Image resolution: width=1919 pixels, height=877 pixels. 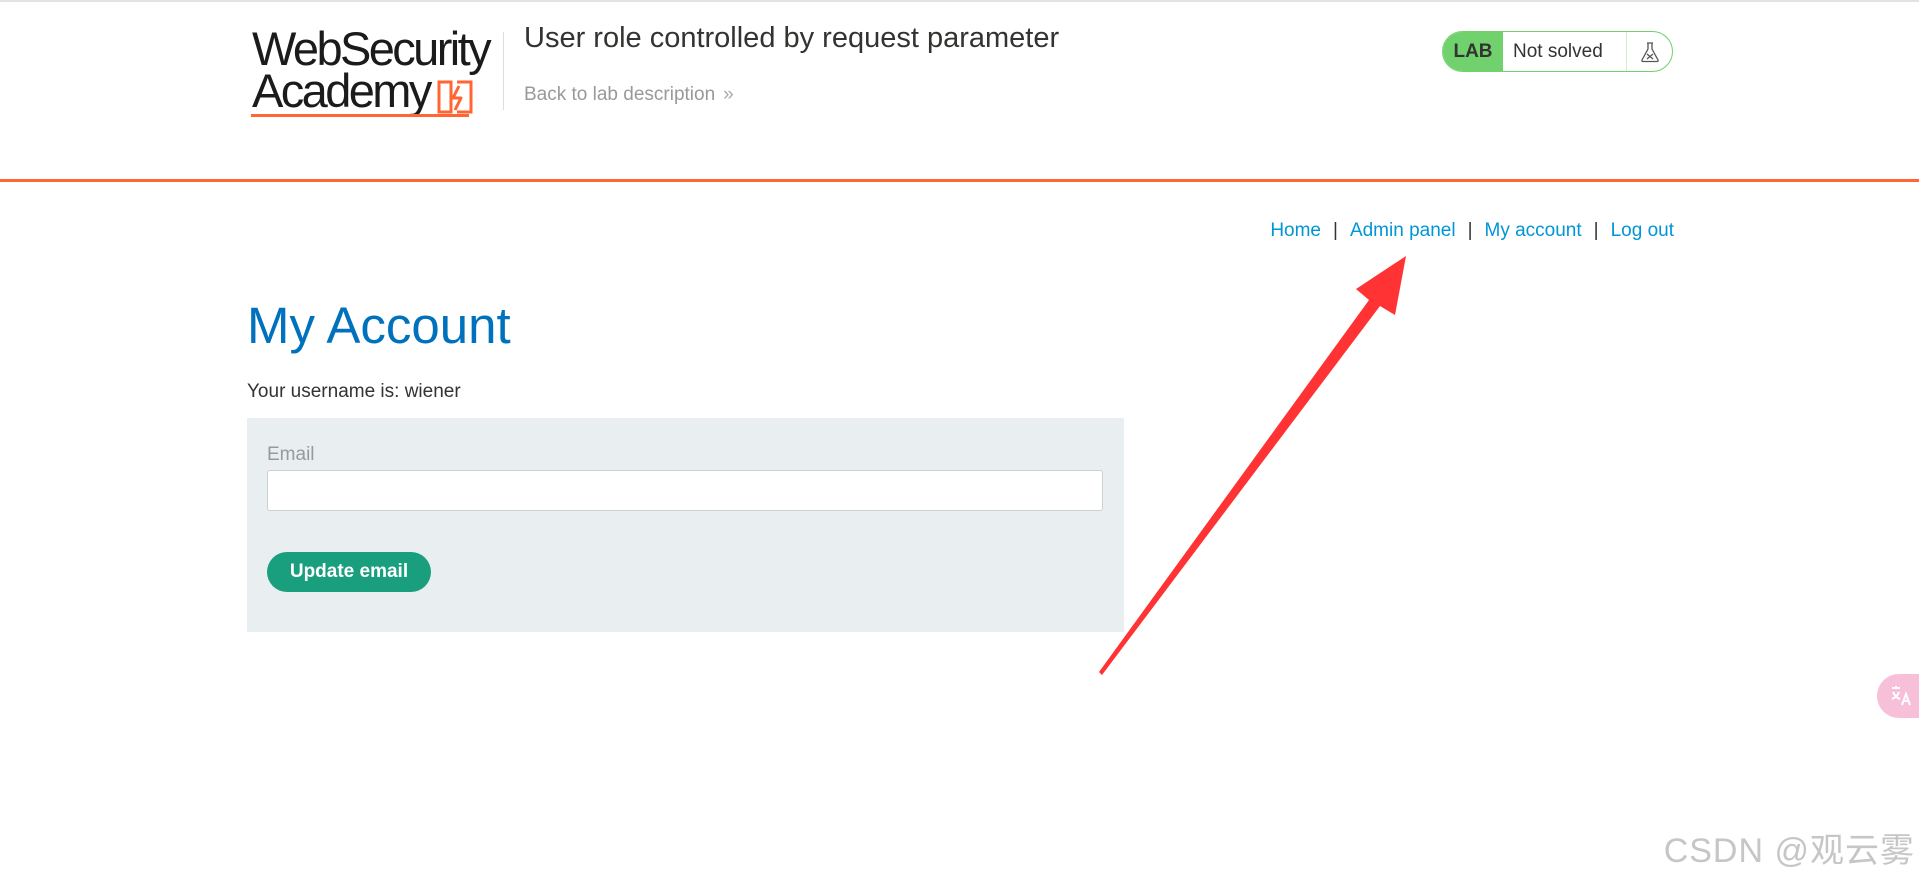 I want to click on page-title: My Account, so click(x=379, y=325).